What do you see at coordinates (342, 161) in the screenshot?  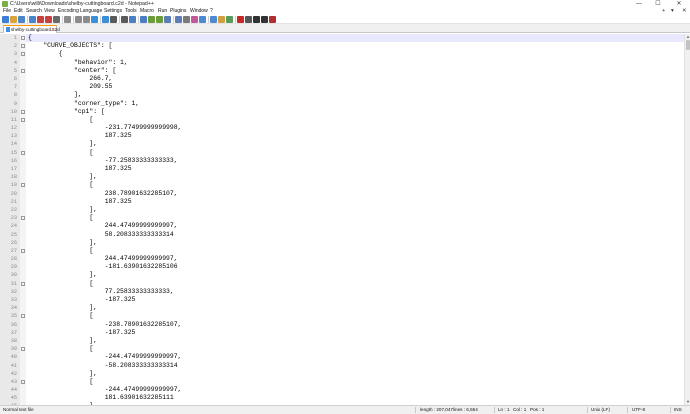 I see `code-line: 16 -77.25833333333333,` at bounding box center [342, 161].